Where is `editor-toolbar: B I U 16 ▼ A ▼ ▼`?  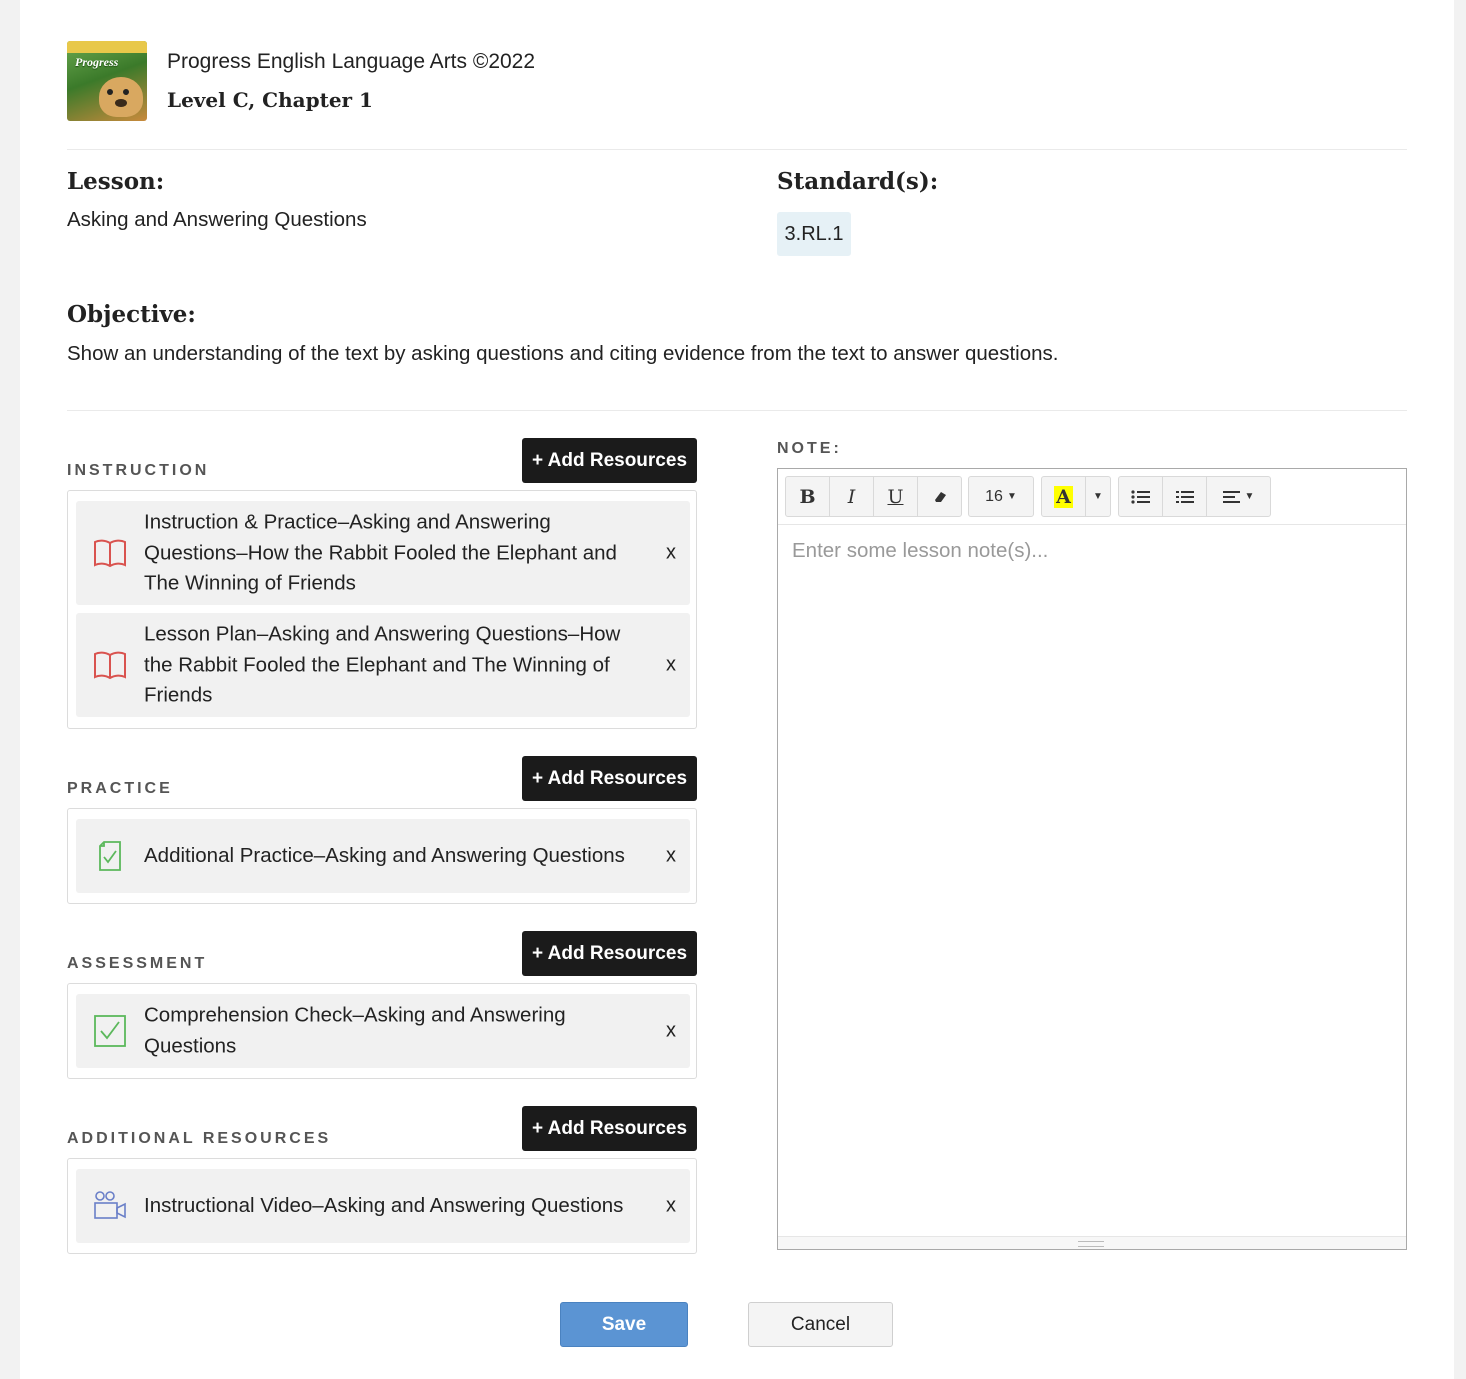
editor-toolbar: B I U 16 ▼ A ▼ ▼ is located at coordinates (1092, 497).